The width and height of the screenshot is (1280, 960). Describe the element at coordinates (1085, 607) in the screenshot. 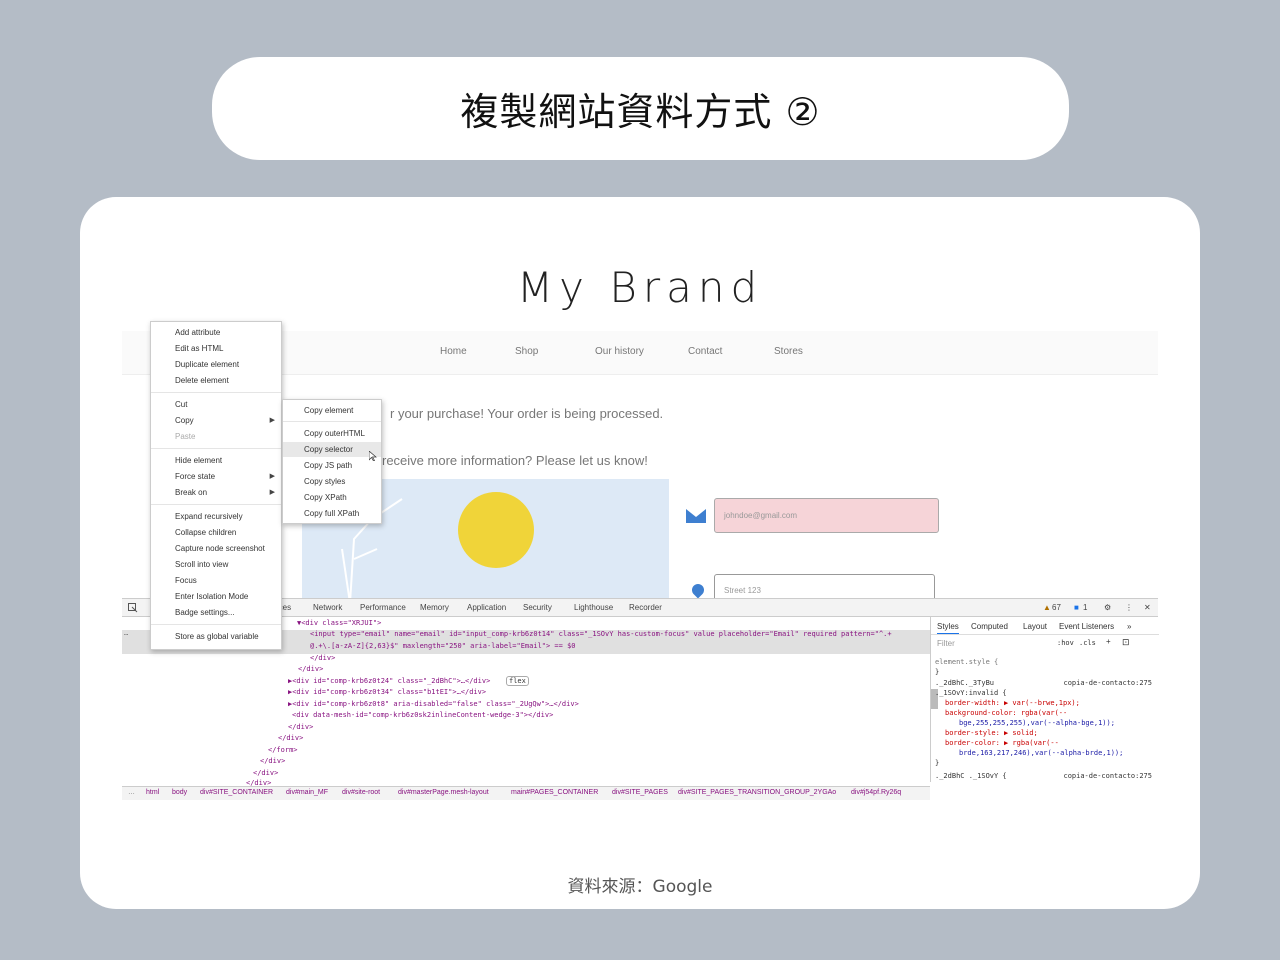

I see `message-count: 1` at that location.